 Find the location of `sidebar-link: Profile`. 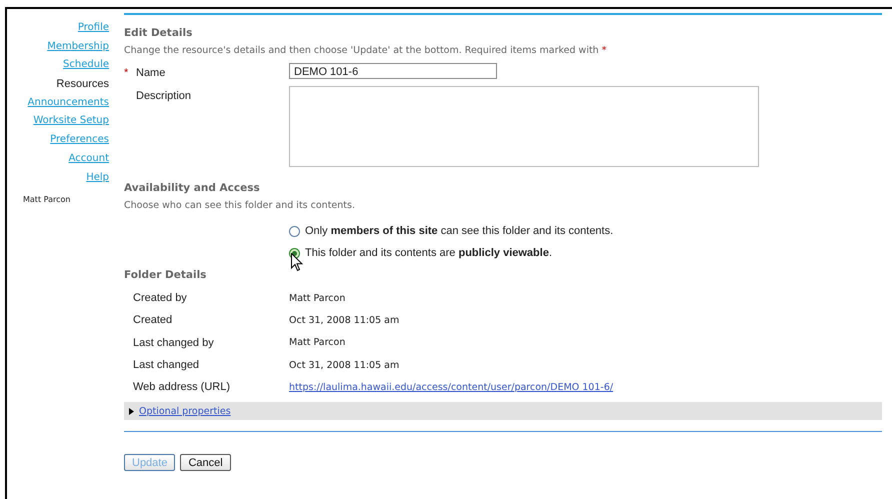

sidebar-link: Profile is located at coordinates (93, 28).